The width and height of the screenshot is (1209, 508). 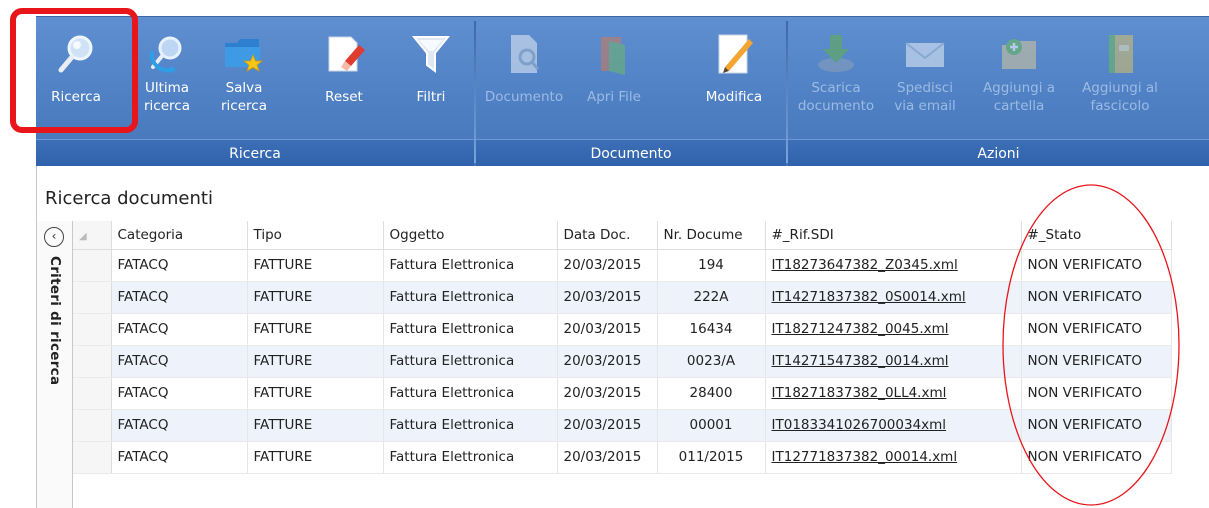 What do you see at coordinates (711, 265) in the screenshot?
I see `cell-nr-documento: 194` at bounding box center [711, 265].